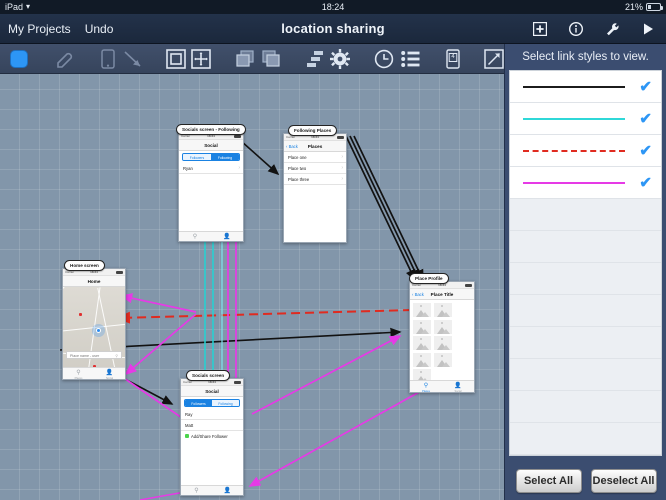 Image resolution: width=666 pixels, height=500 pixels. What do you see at coordinates (654, 7) in the screenshot?
I see `battery-icon` at bounding box center [654, 7].